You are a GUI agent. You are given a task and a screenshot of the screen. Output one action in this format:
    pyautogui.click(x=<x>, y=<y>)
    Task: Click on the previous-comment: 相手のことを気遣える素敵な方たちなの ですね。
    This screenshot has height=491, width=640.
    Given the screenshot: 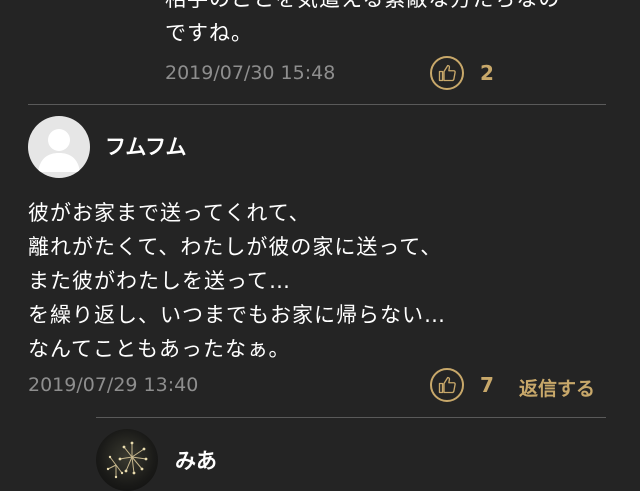 What is the action you would take?
    pyautogui.click(x=395, y=25)
    